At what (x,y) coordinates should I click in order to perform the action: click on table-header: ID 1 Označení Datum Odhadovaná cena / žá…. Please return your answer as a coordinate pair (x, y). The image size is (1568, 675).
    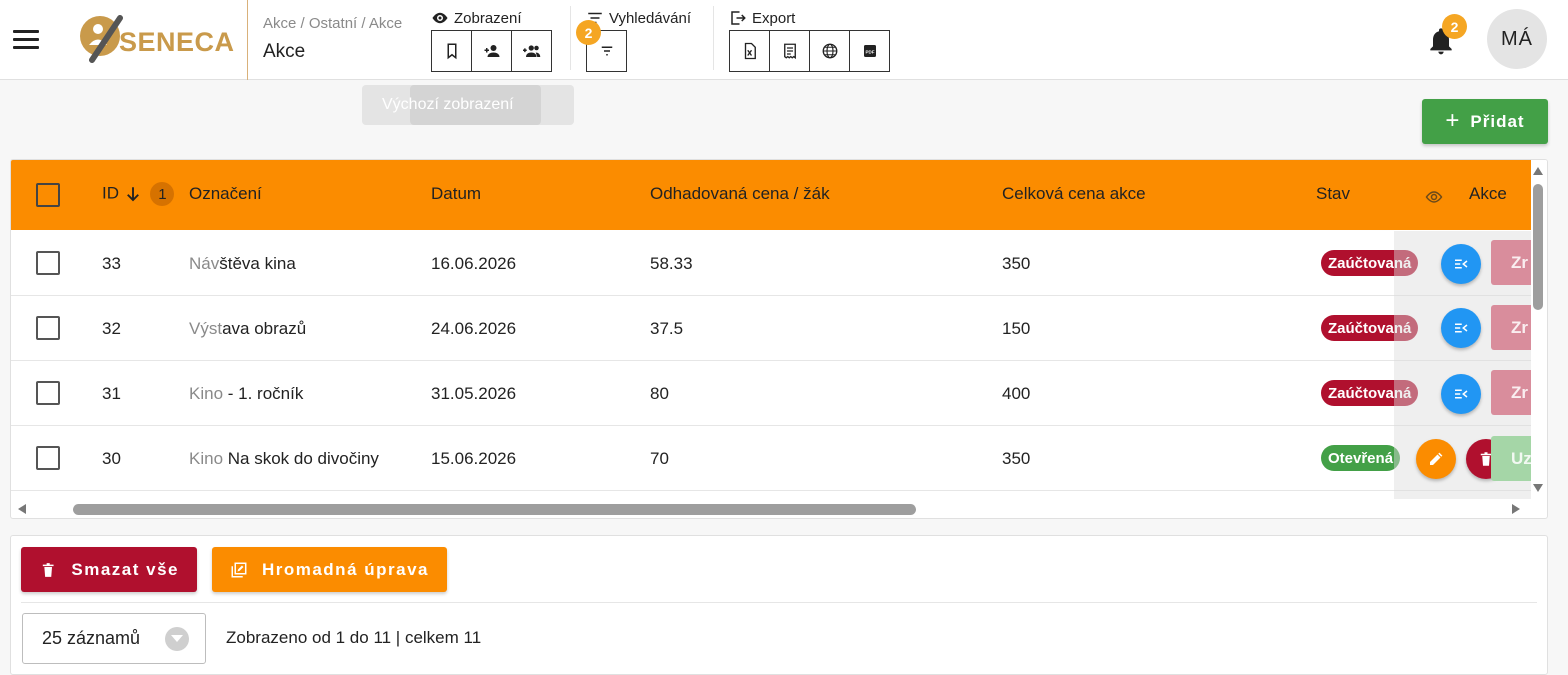
    Looking at the image, I should click on (771, 195).